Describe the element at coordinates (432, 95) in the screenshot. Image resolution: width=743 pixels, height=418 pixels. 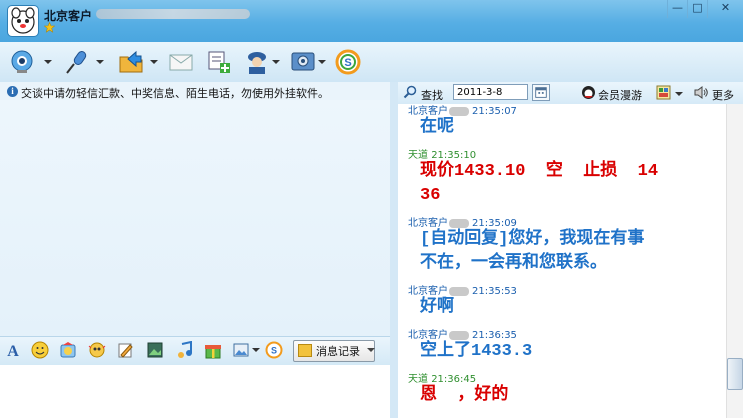
I see `search-label: 查找` at that location.